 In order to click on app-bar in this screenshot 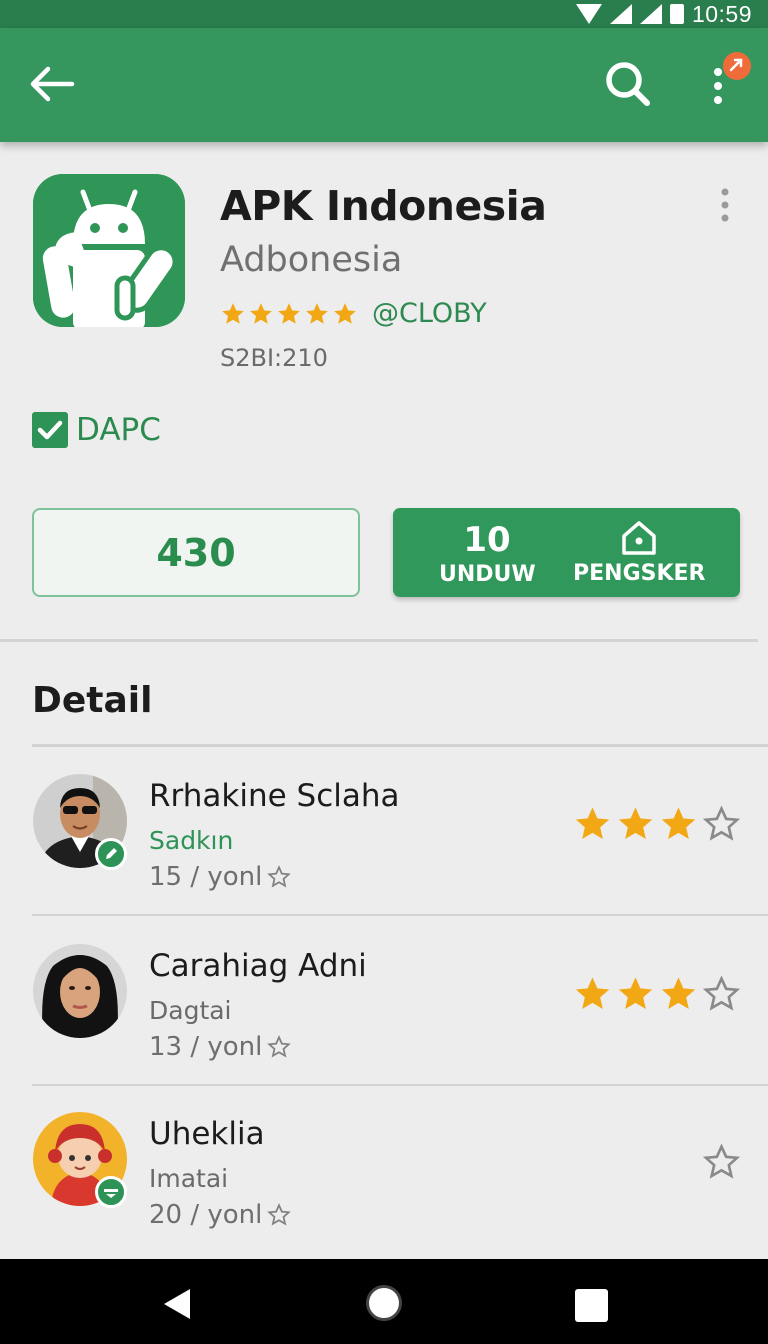, I will do `click(384, 85)`.